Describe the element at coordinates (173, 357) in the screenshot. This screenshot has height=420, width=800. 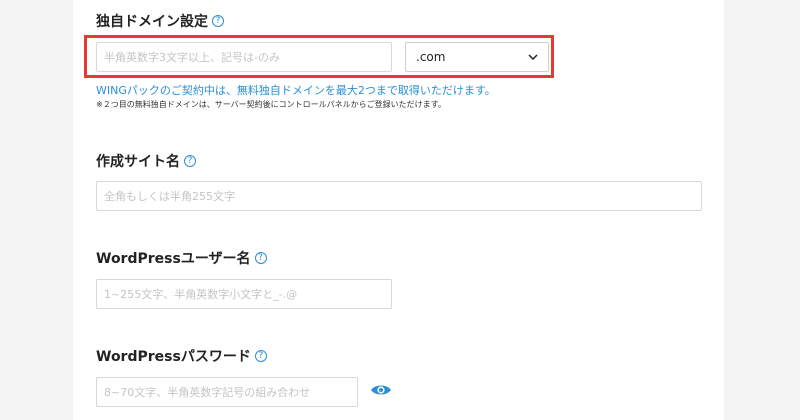
I see `wp-password-label-text: WordPressパスワード` at that location.